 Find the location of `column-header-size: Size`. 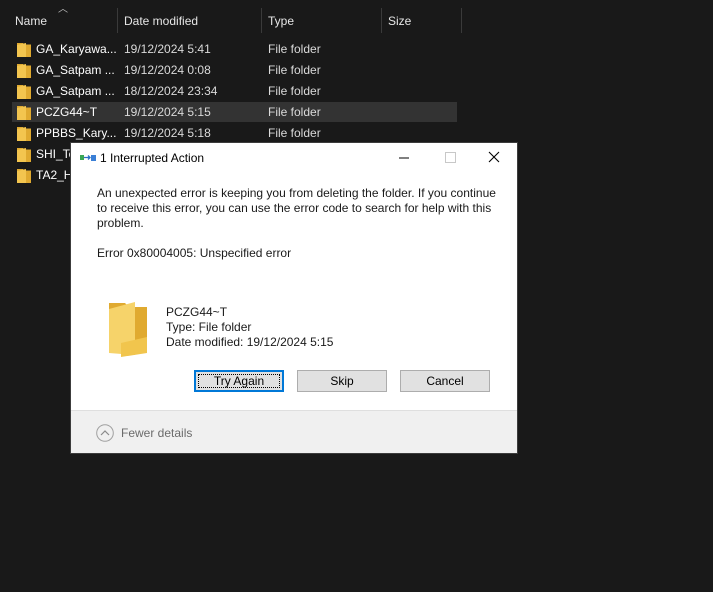

column-header-size: Size is located at coordinates (399, 21).